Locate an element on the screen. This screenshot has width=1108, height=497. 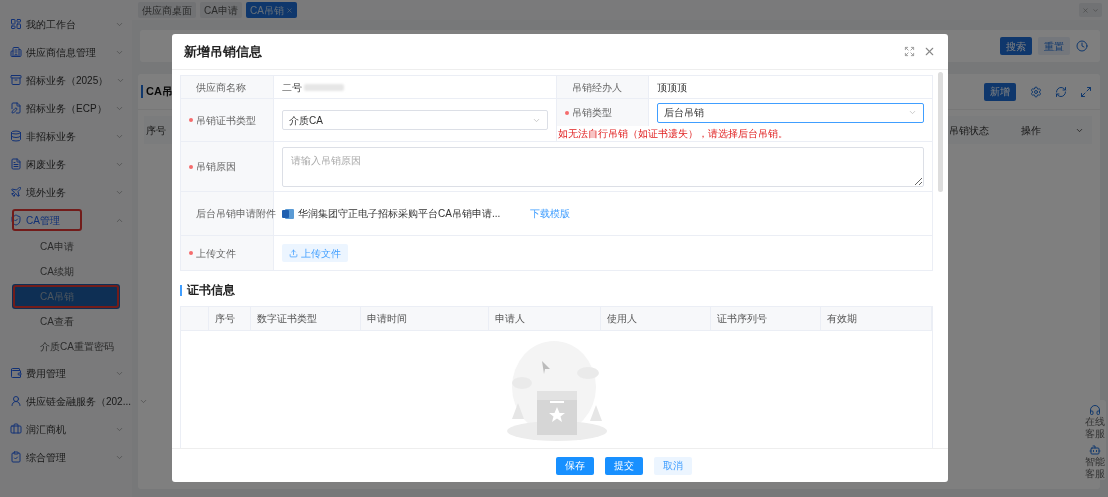
sidebar-item: 招标业务（ECP） is located at coordinates (66, 108).